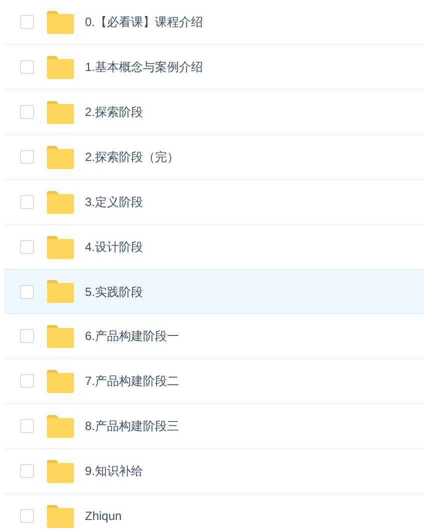 This screenshot has width=424, height=530. What do you see at coordinates (132, 157) in the screenshot?
I see `folder-name: 2.探索阶段（完）` at bounding box center [132, 157].